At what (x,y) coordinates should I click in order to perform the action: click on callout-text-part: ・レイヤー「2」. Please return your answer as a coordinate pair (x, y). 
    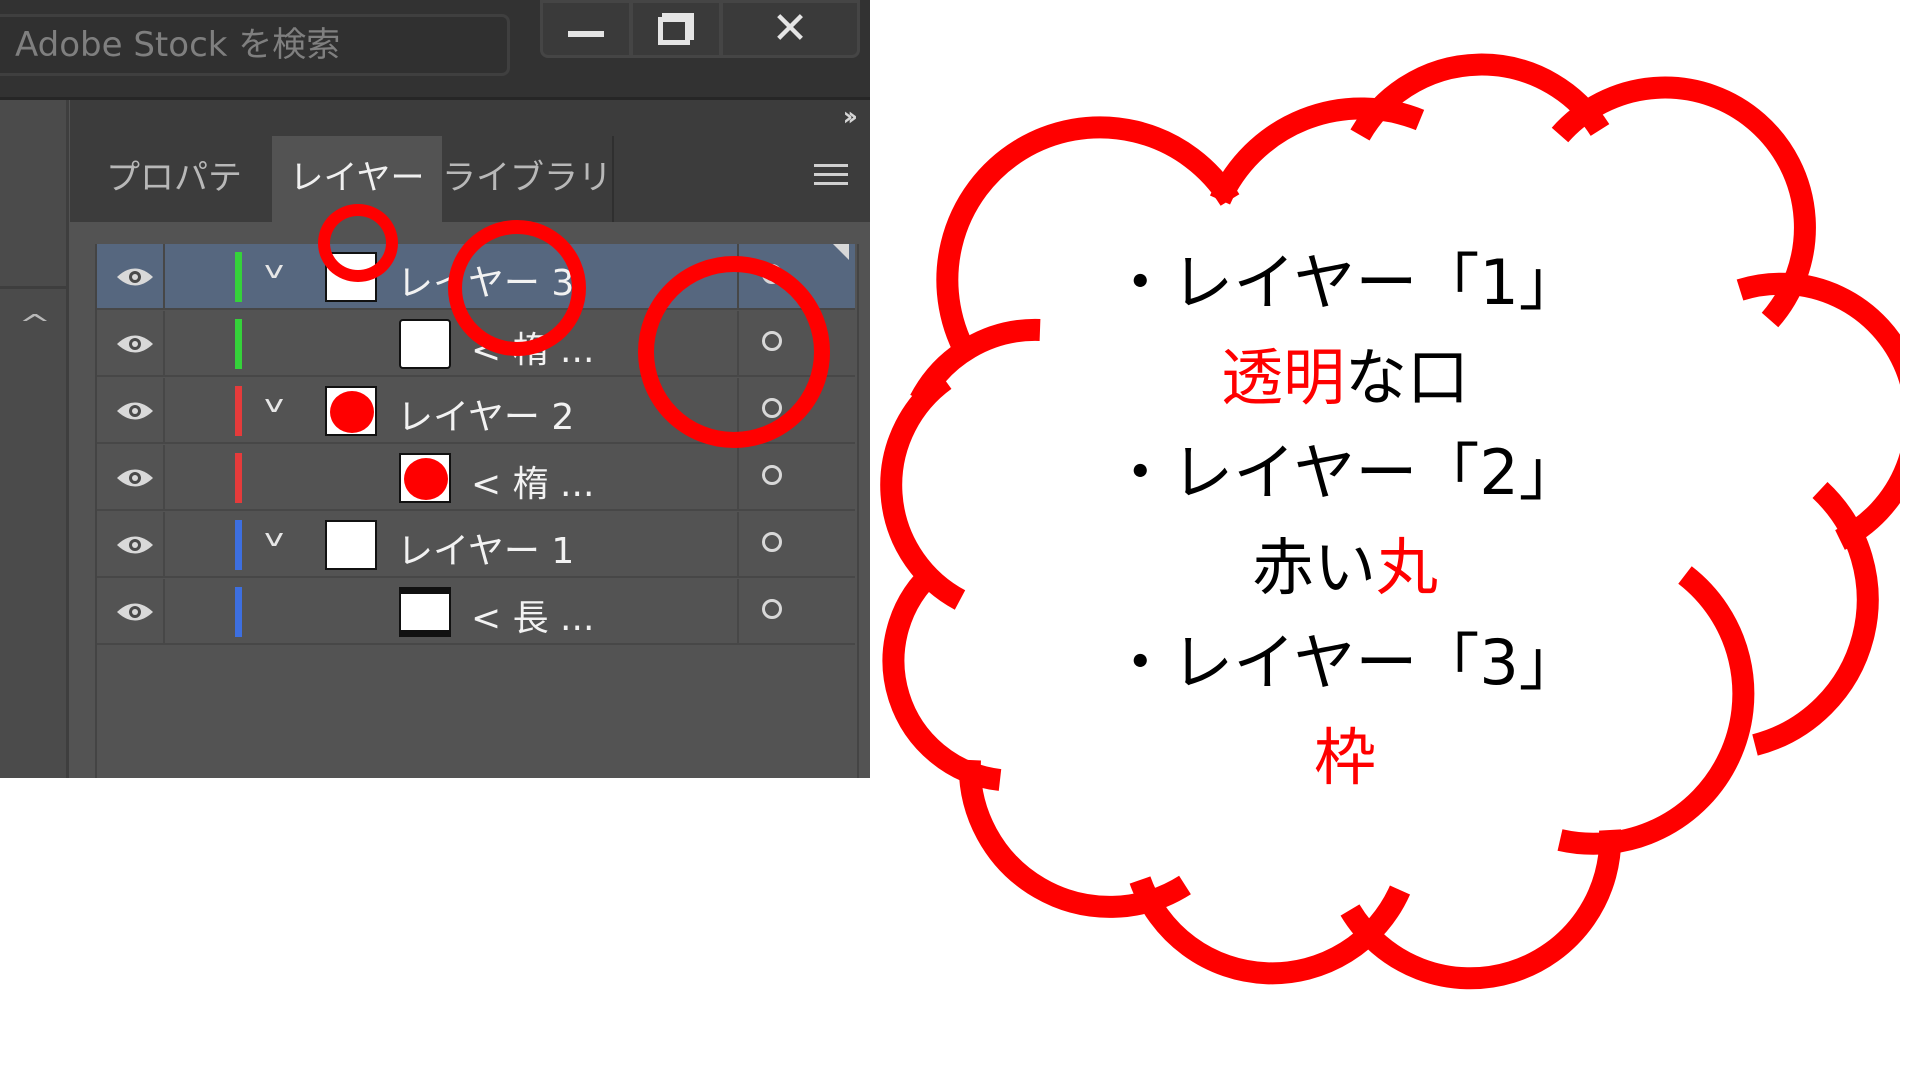
    Looking at the image, I should click on (1345, 472).